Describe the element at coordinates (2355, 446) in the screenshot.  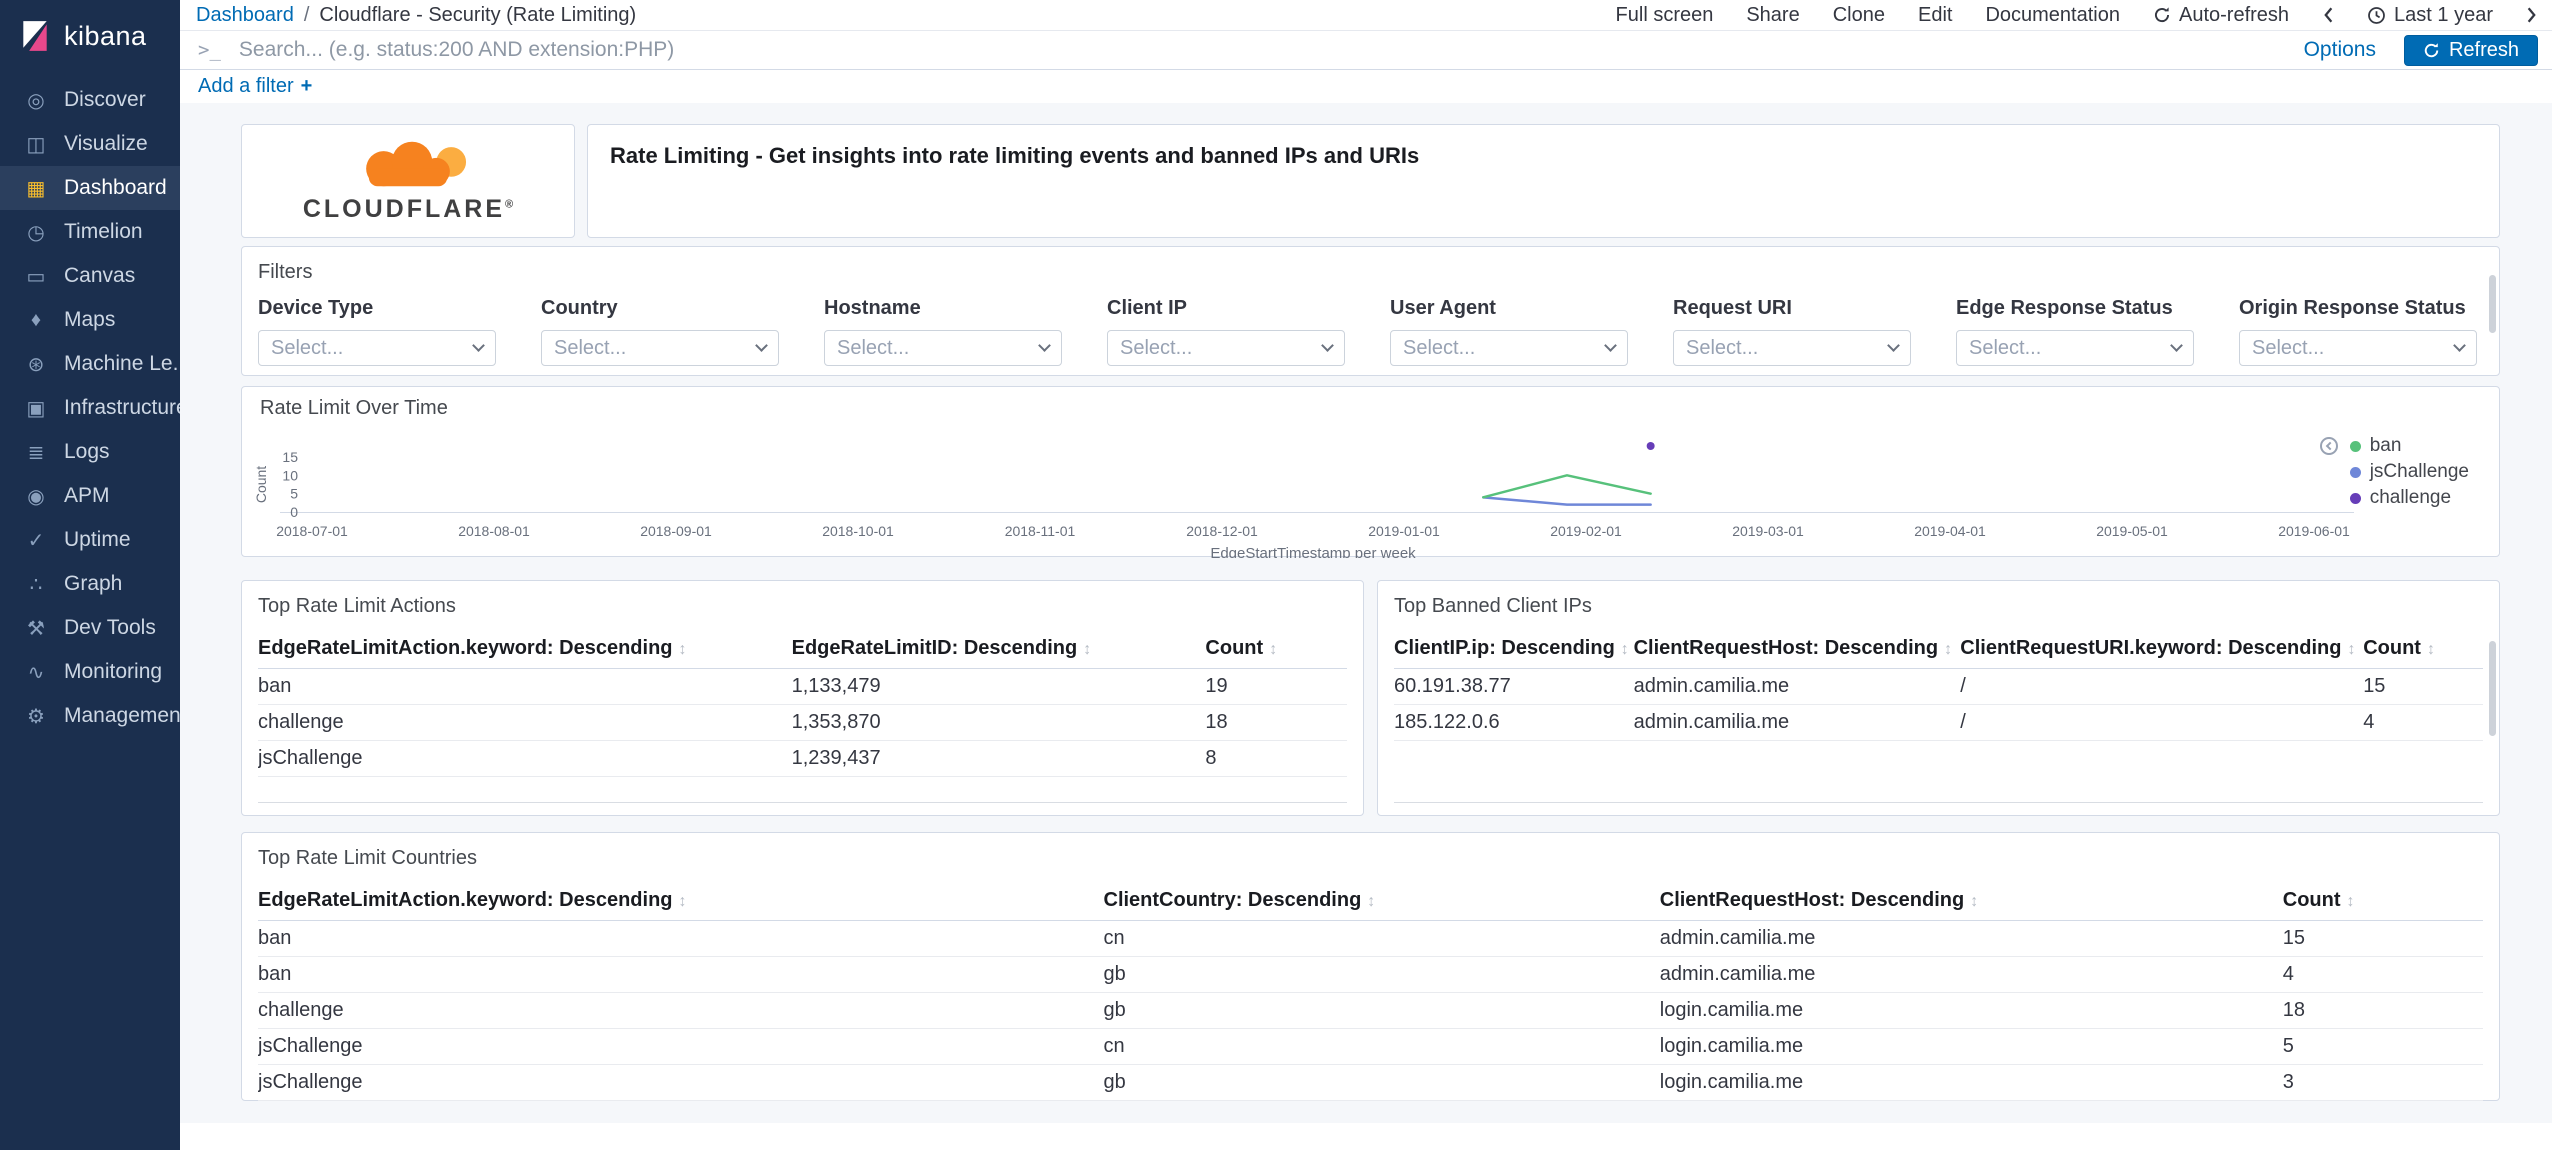
I see `legend-color-dot` at that location.